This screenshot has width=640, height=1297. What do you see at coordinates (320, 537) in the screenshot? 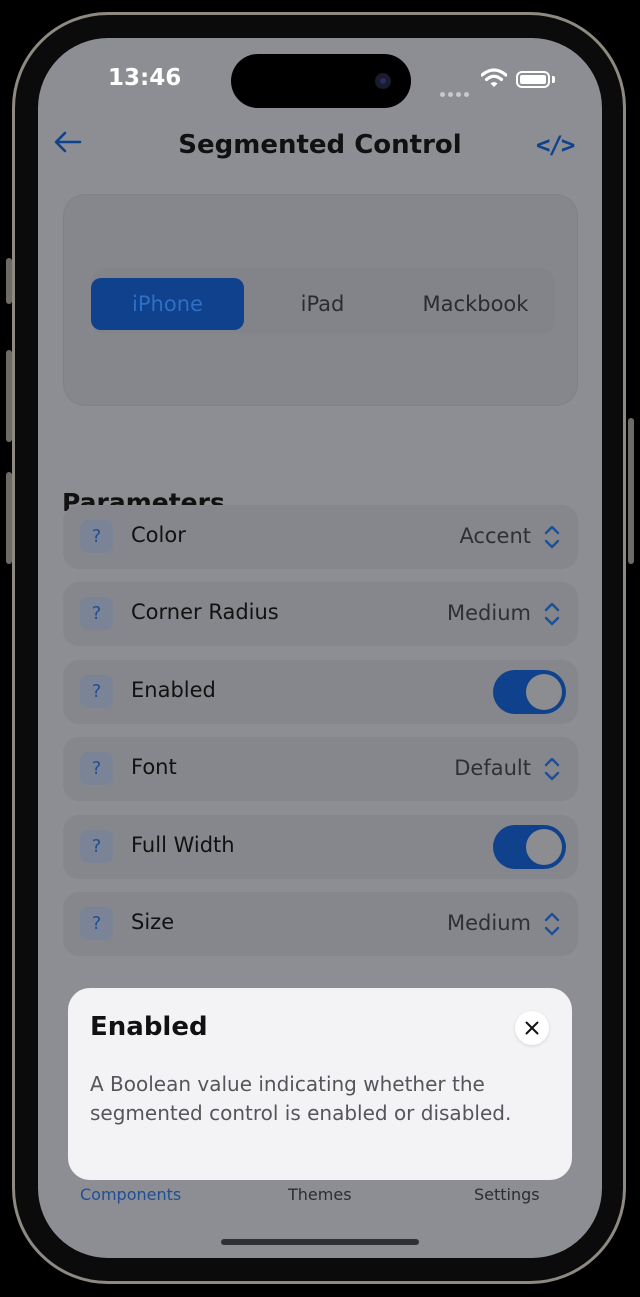
I see `param-row-color: ? Color Accent` at bounding box center [320, 537].